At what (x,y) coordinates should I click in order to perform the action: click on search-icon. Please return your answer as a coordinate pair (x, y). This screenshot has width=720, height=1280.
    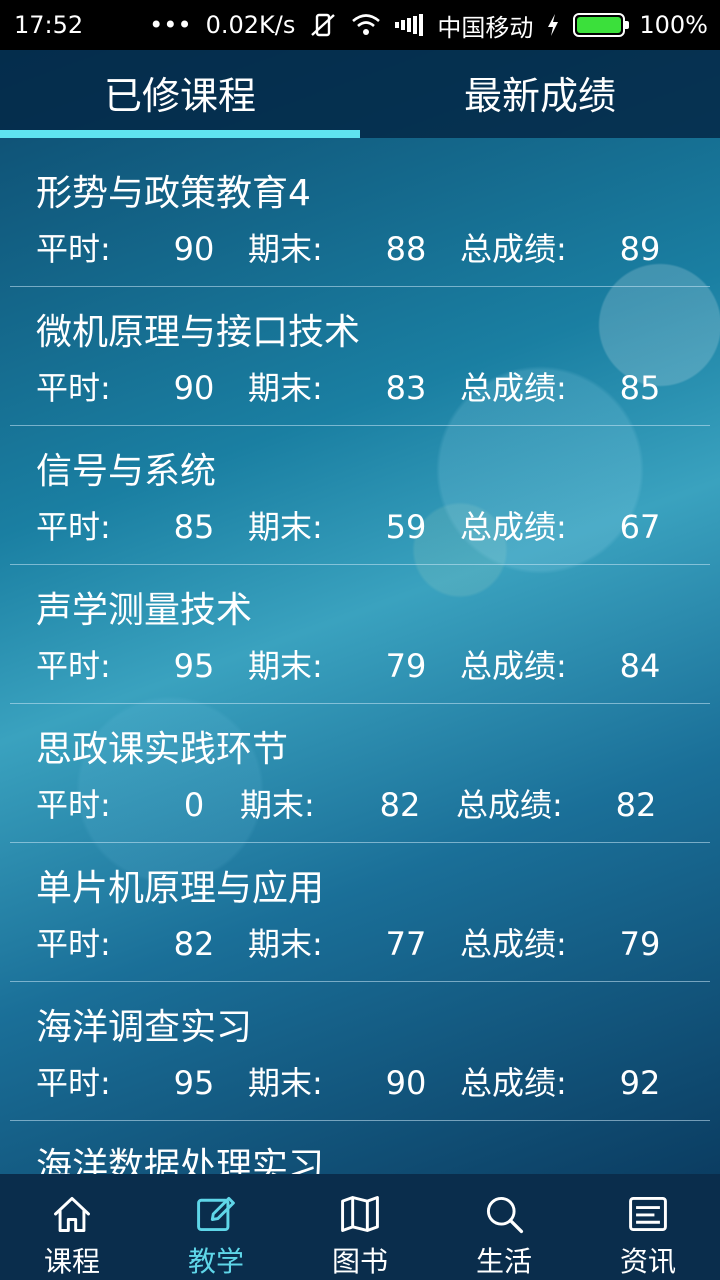
    Looking at the image, I should click on (505, 1215).